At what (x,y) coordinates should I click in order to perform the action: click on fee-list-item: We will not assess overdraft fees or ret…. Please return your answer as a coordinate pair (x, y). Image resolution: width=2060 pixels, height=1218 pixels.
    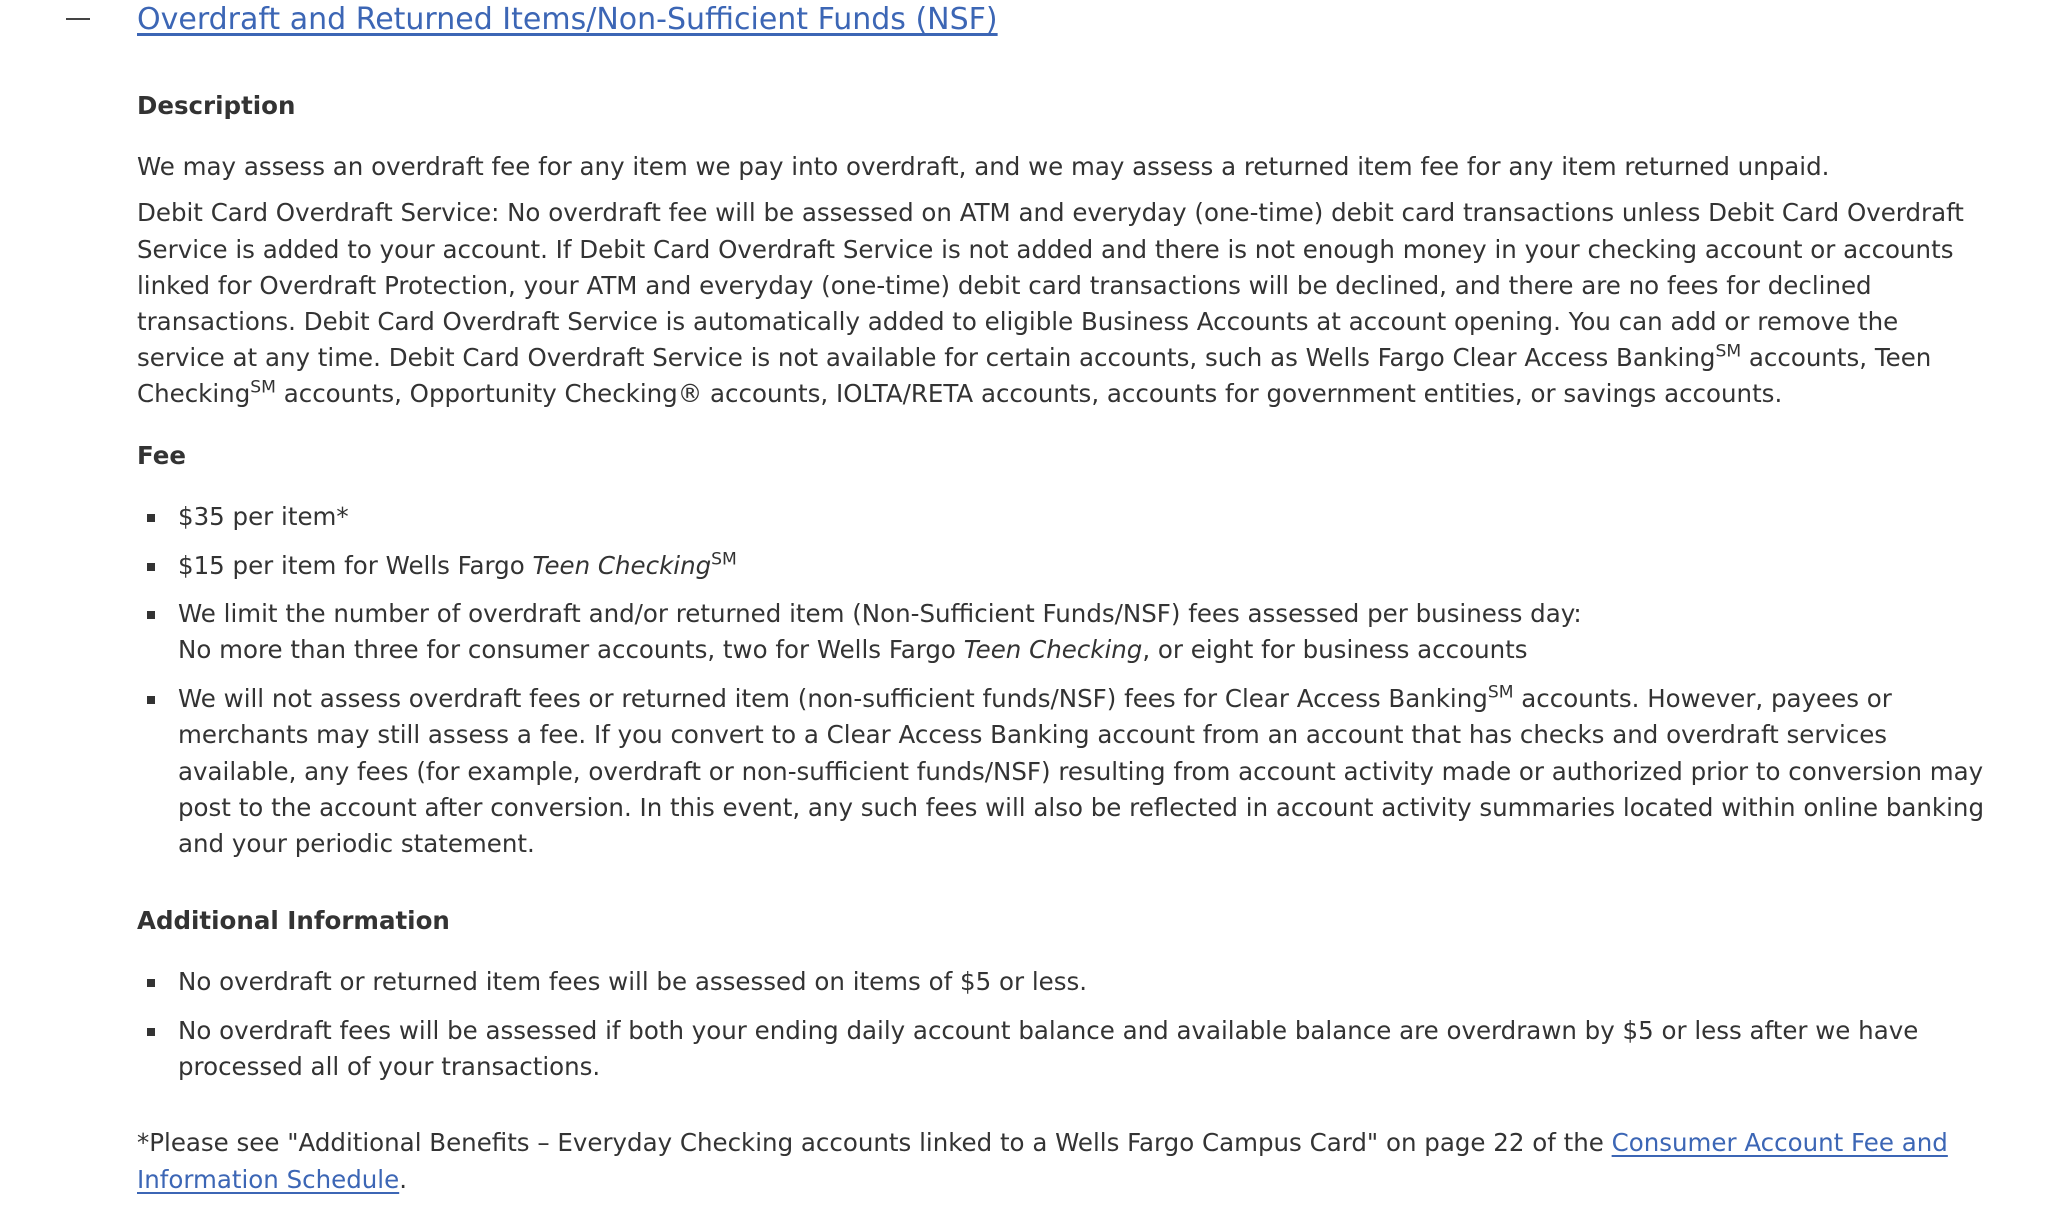
    Looking at the image, I should click on (1064, 771).